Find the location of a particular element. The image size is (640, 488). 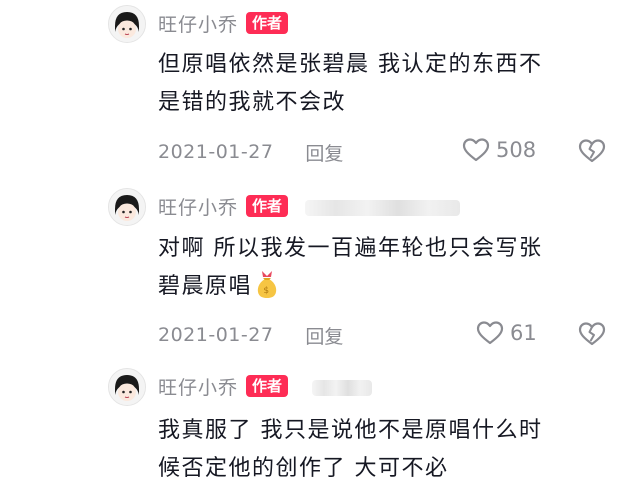

comment-text-line-with-emoji: 碧晨原唱 $ is located at coordinates (383, 290).